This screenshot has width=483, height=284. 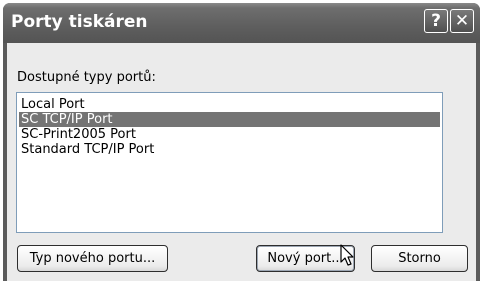 What do you see at coordinates (86, 77) in the screenshot?
I see `available-port-types-label: Dostupné typy portů:` at bounding box center [86, 77].